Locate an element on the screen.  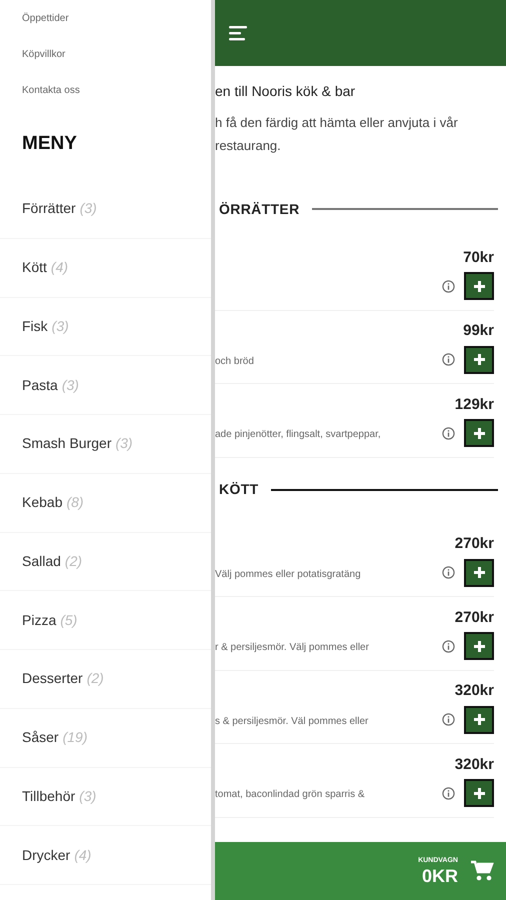
category-link: Förrätter (3) is located at coordinates (105, 209).